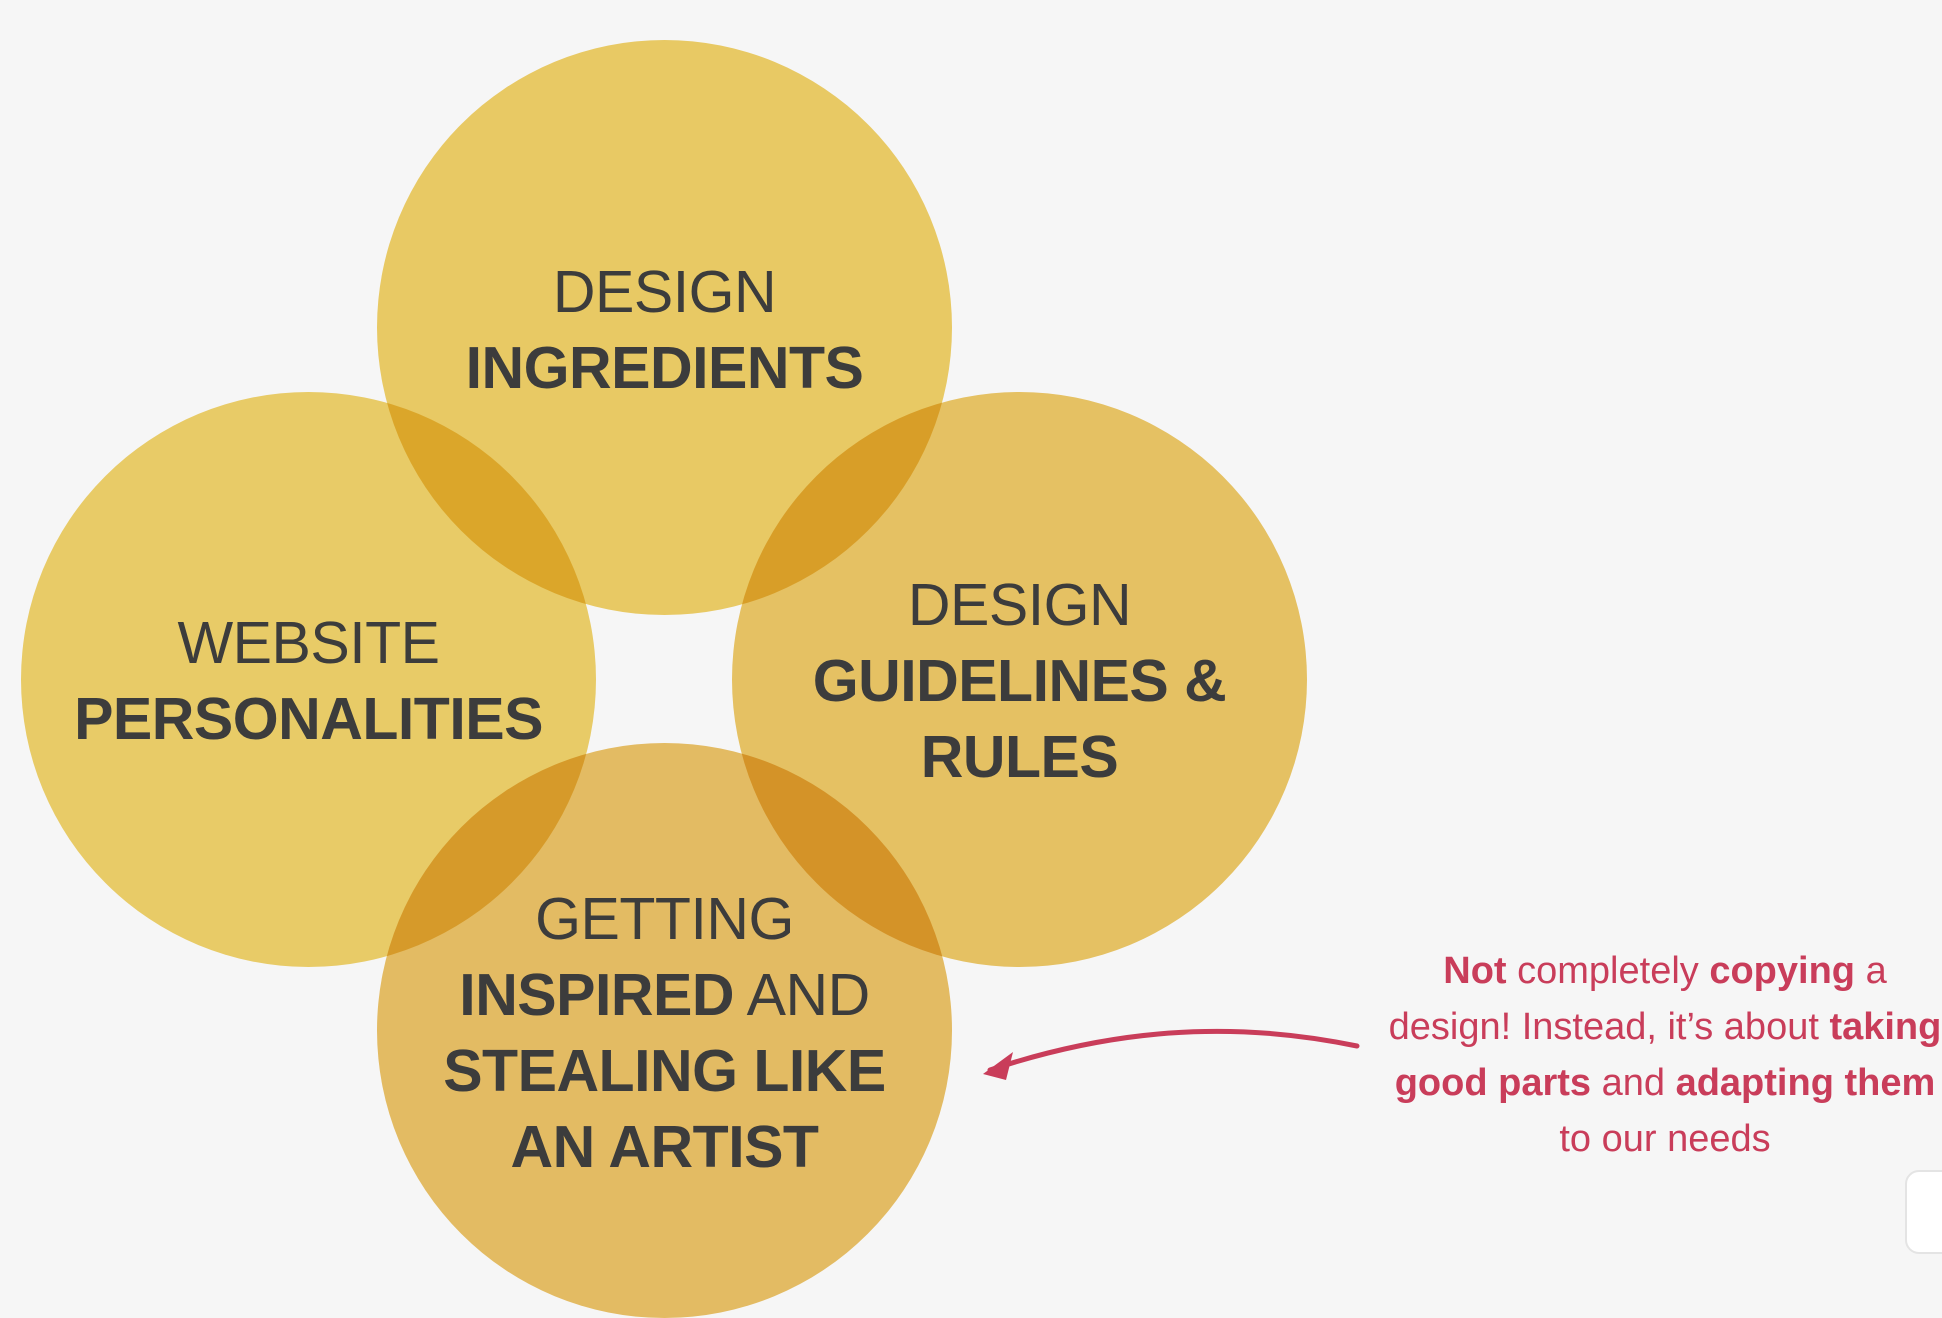  Describe the element at coordinates (1633, 1083) in the screenshot. I see `annotation-text: and` at that location.